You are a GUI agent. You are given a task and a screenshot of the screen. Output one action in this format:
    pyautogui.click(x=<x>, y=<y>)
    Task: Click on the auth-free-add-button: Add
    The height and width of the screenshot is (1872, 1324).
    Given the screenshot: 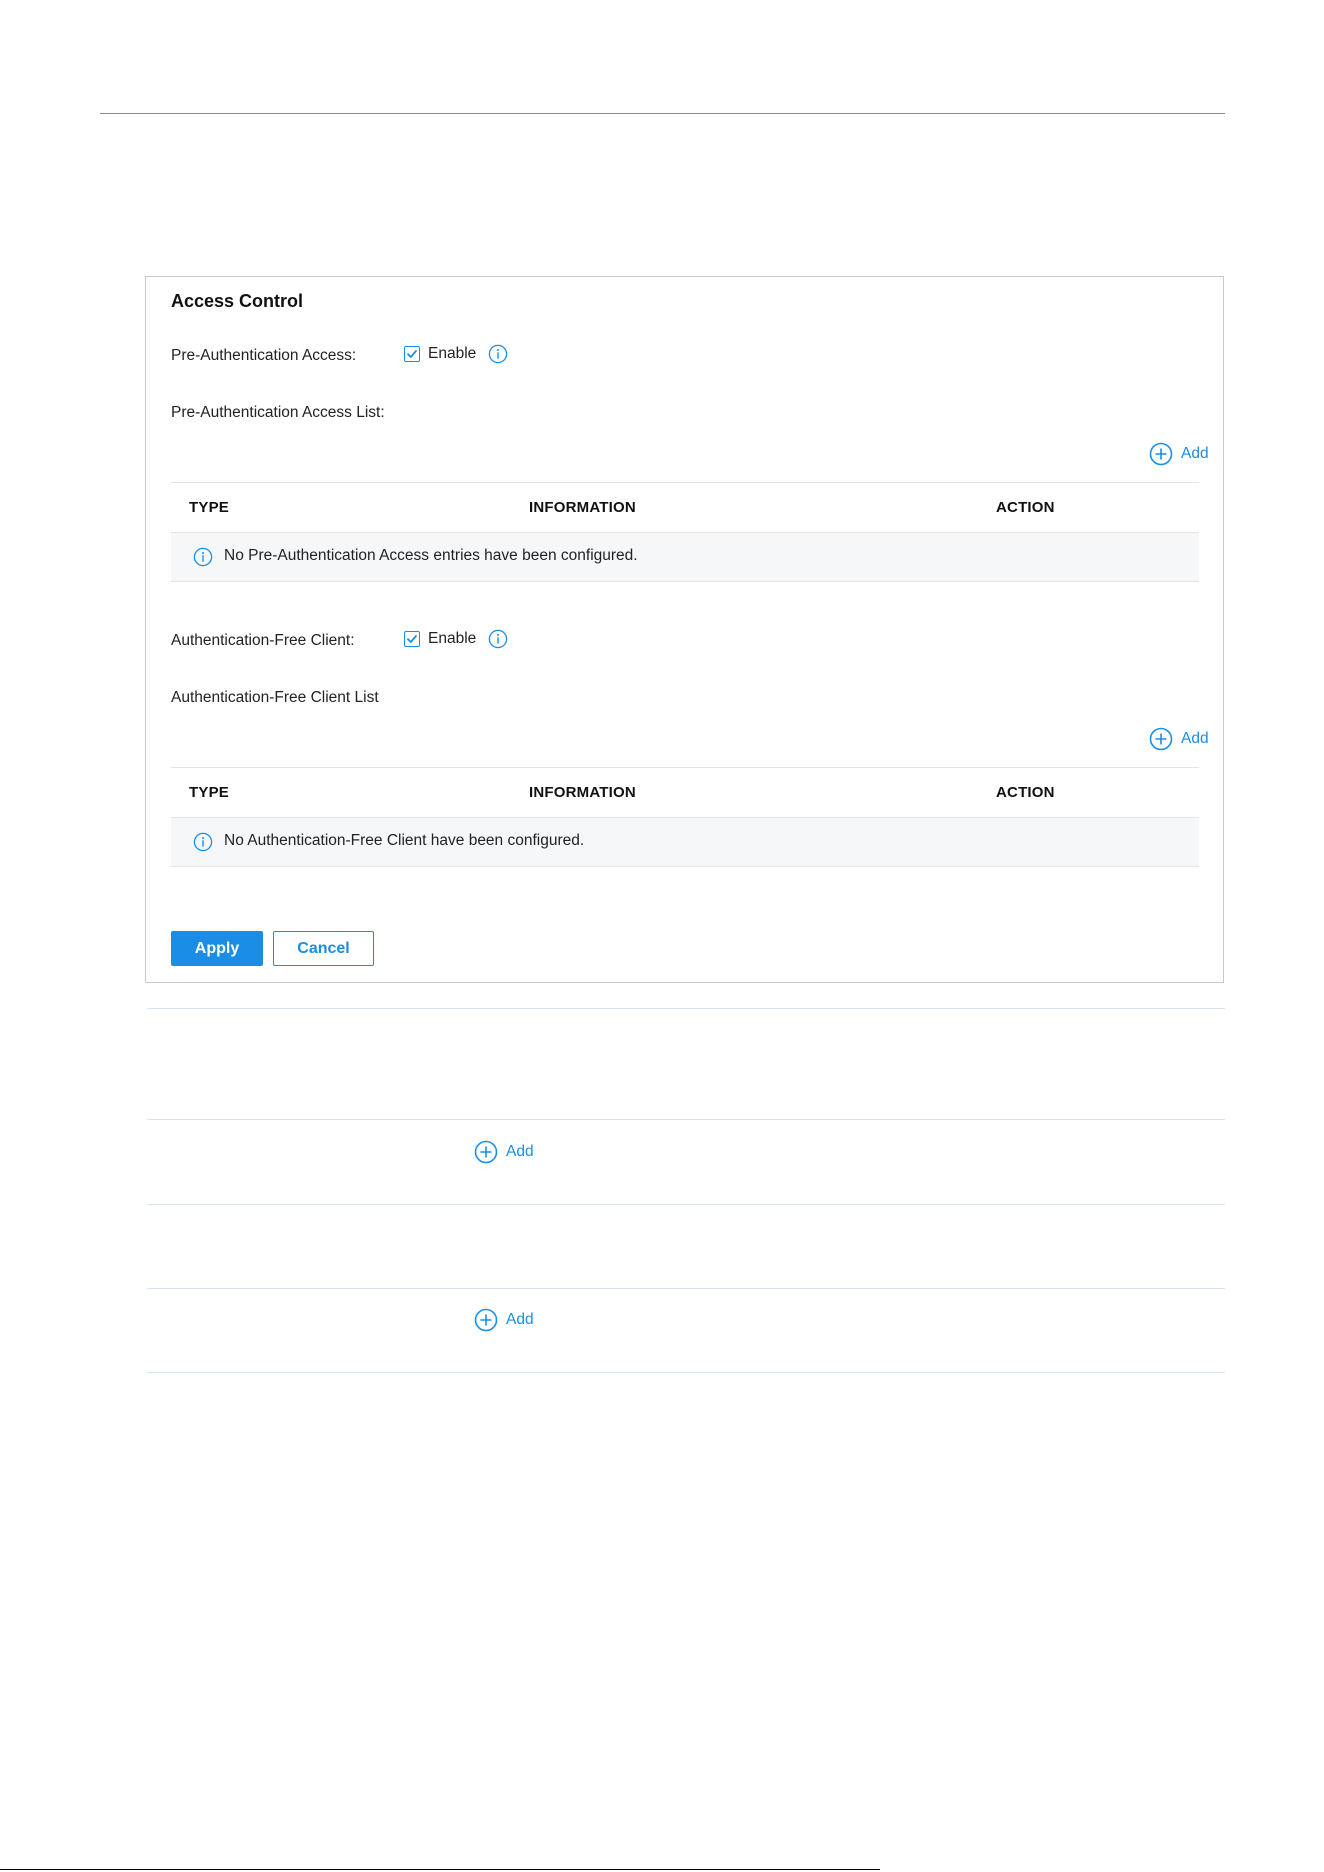 What is the action you would take?
    pyautogui.click(x=1179, y=739)
    